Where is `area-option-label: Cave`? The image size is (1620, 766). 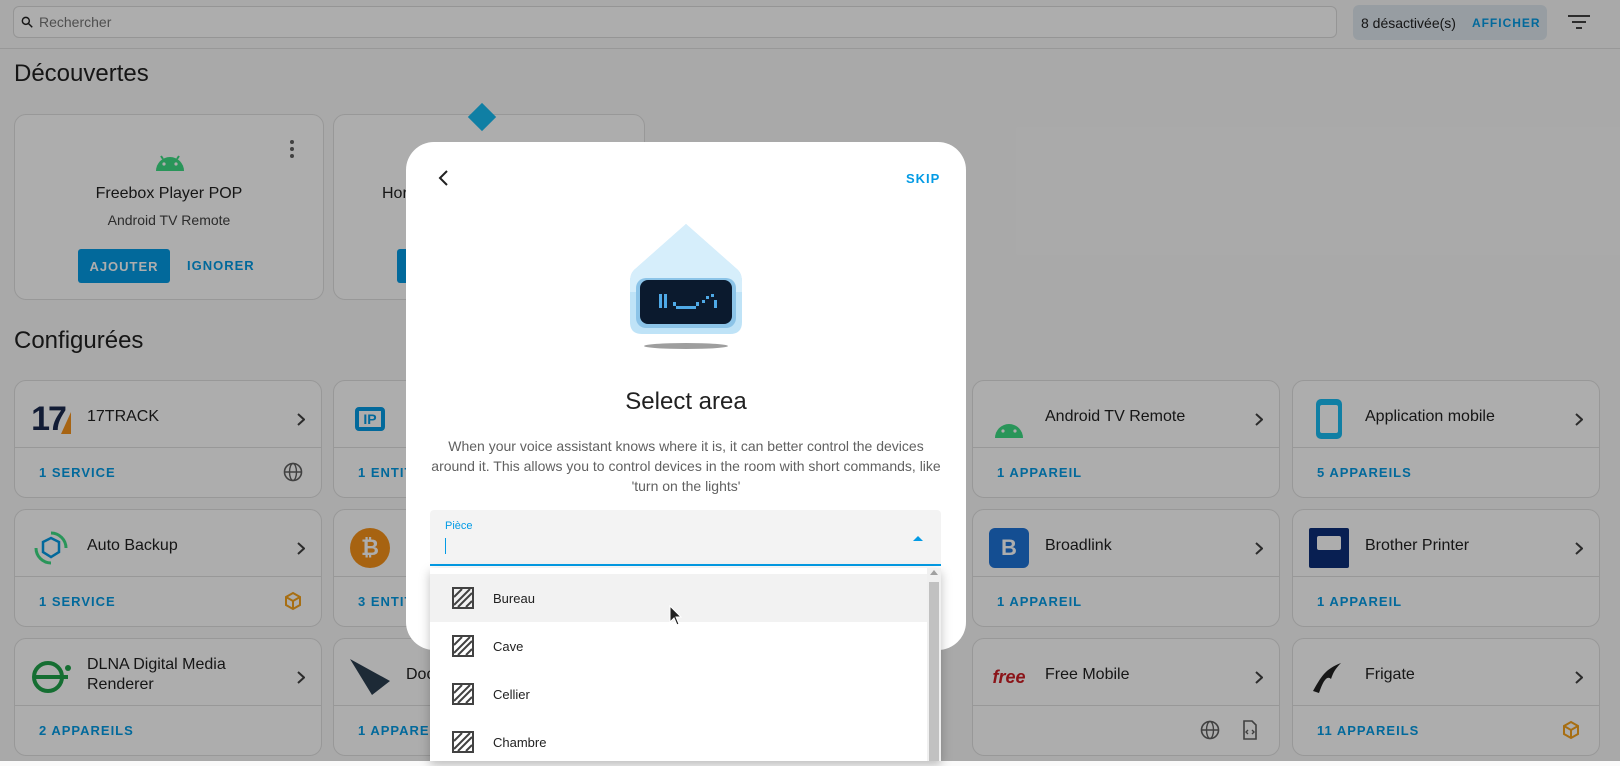 area-option-label: Cave is located at coordinates (508, 646).